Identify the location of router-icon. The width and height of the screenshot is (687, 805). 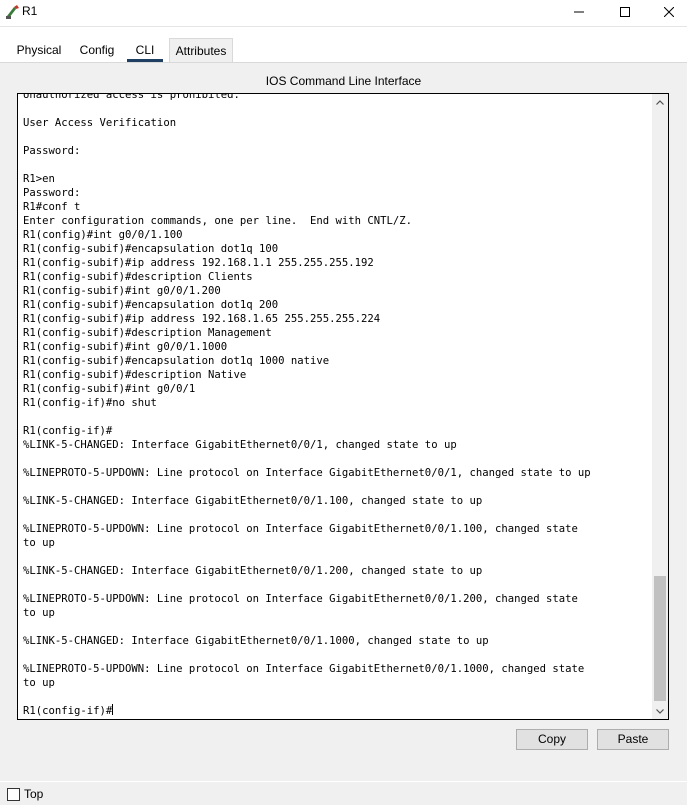
(12, 12).